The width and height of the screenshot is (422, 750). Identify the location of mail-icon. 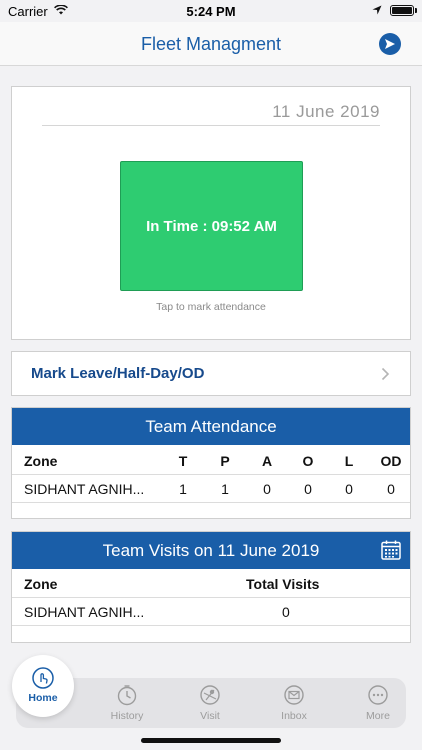
(294, 695).